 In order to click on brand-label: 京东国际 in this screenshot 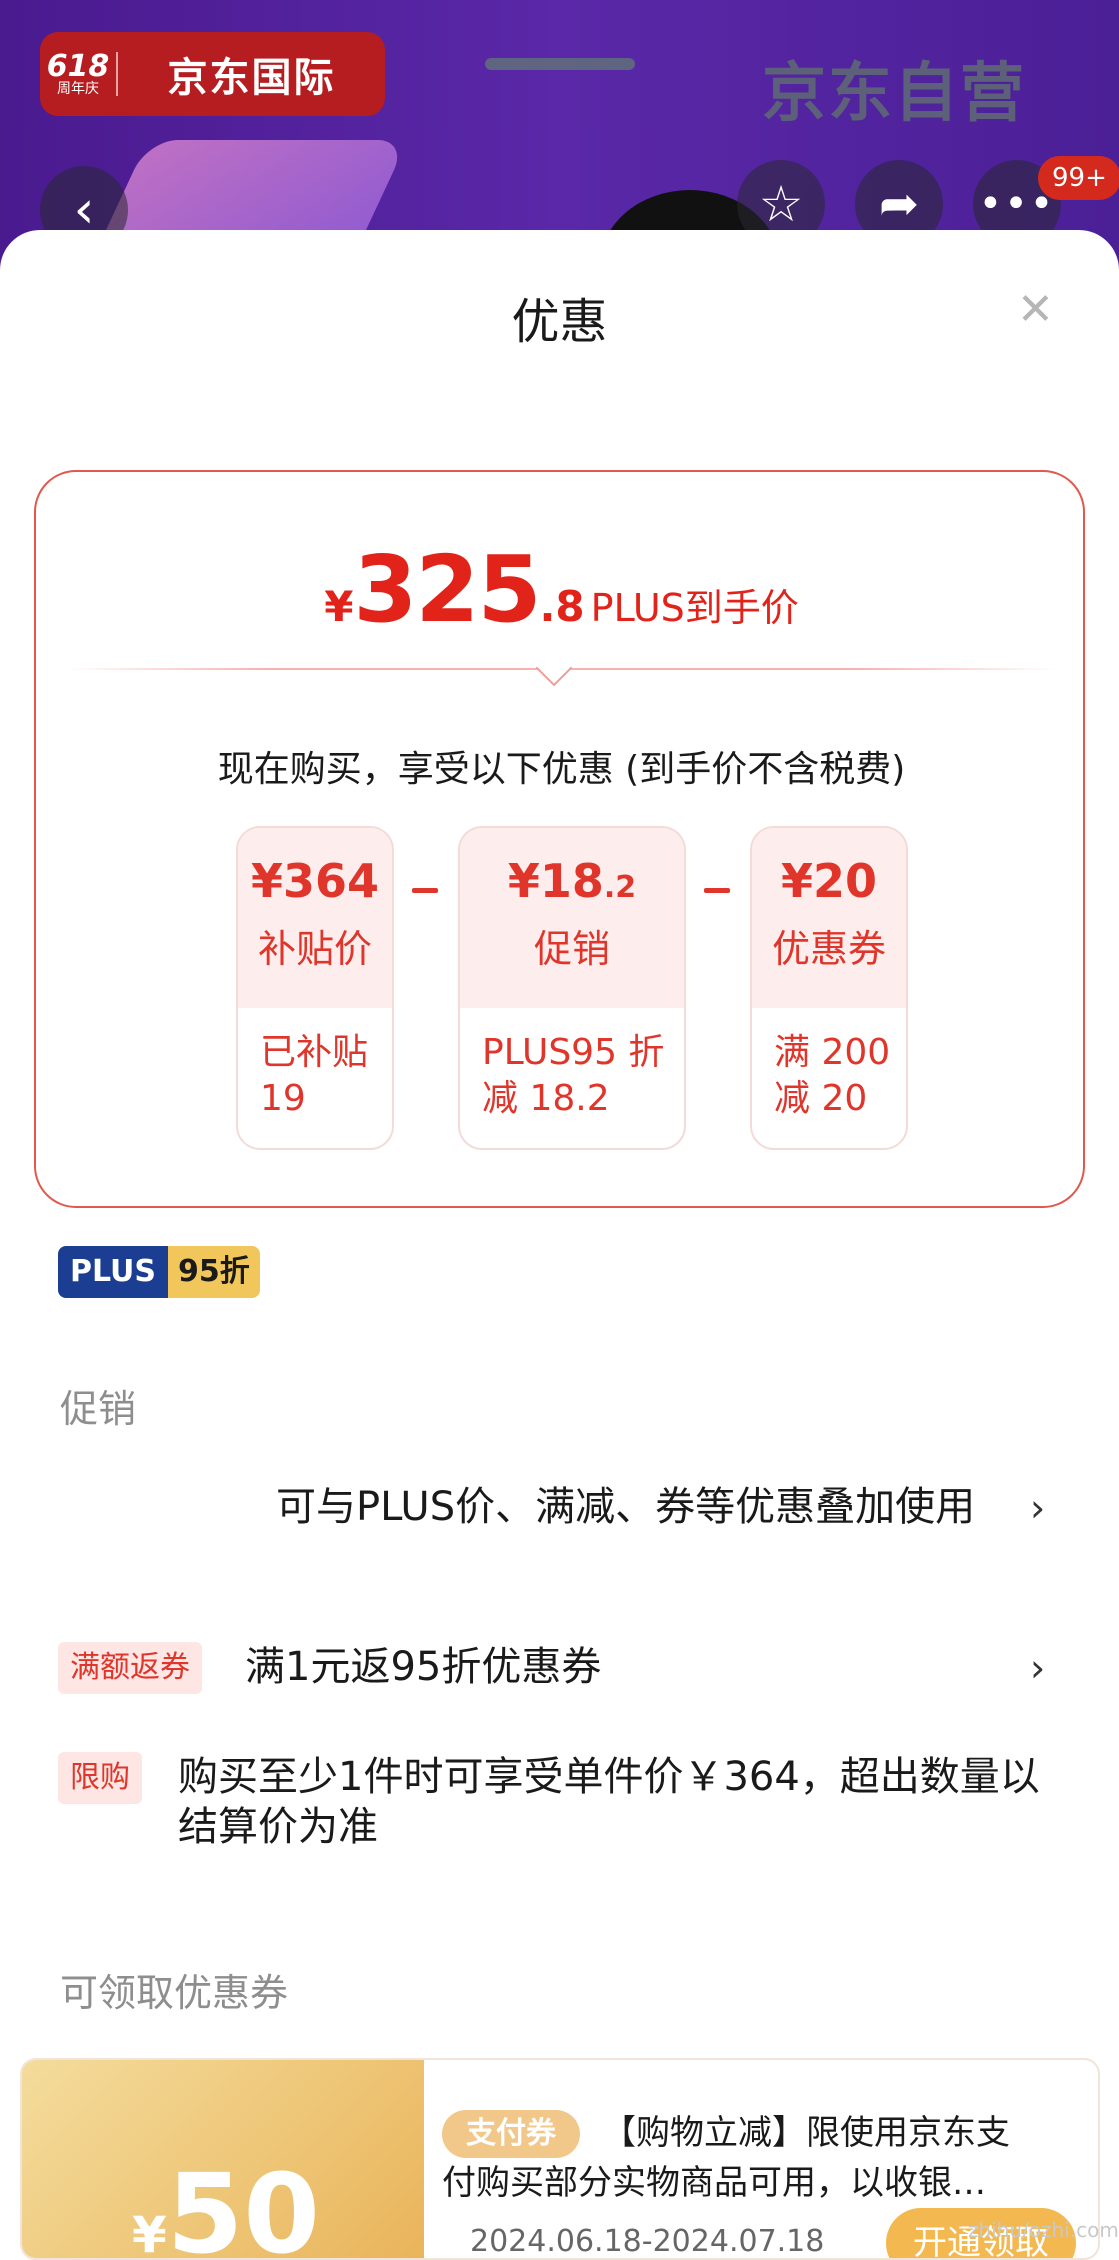, I will do `click(251, 78)`.